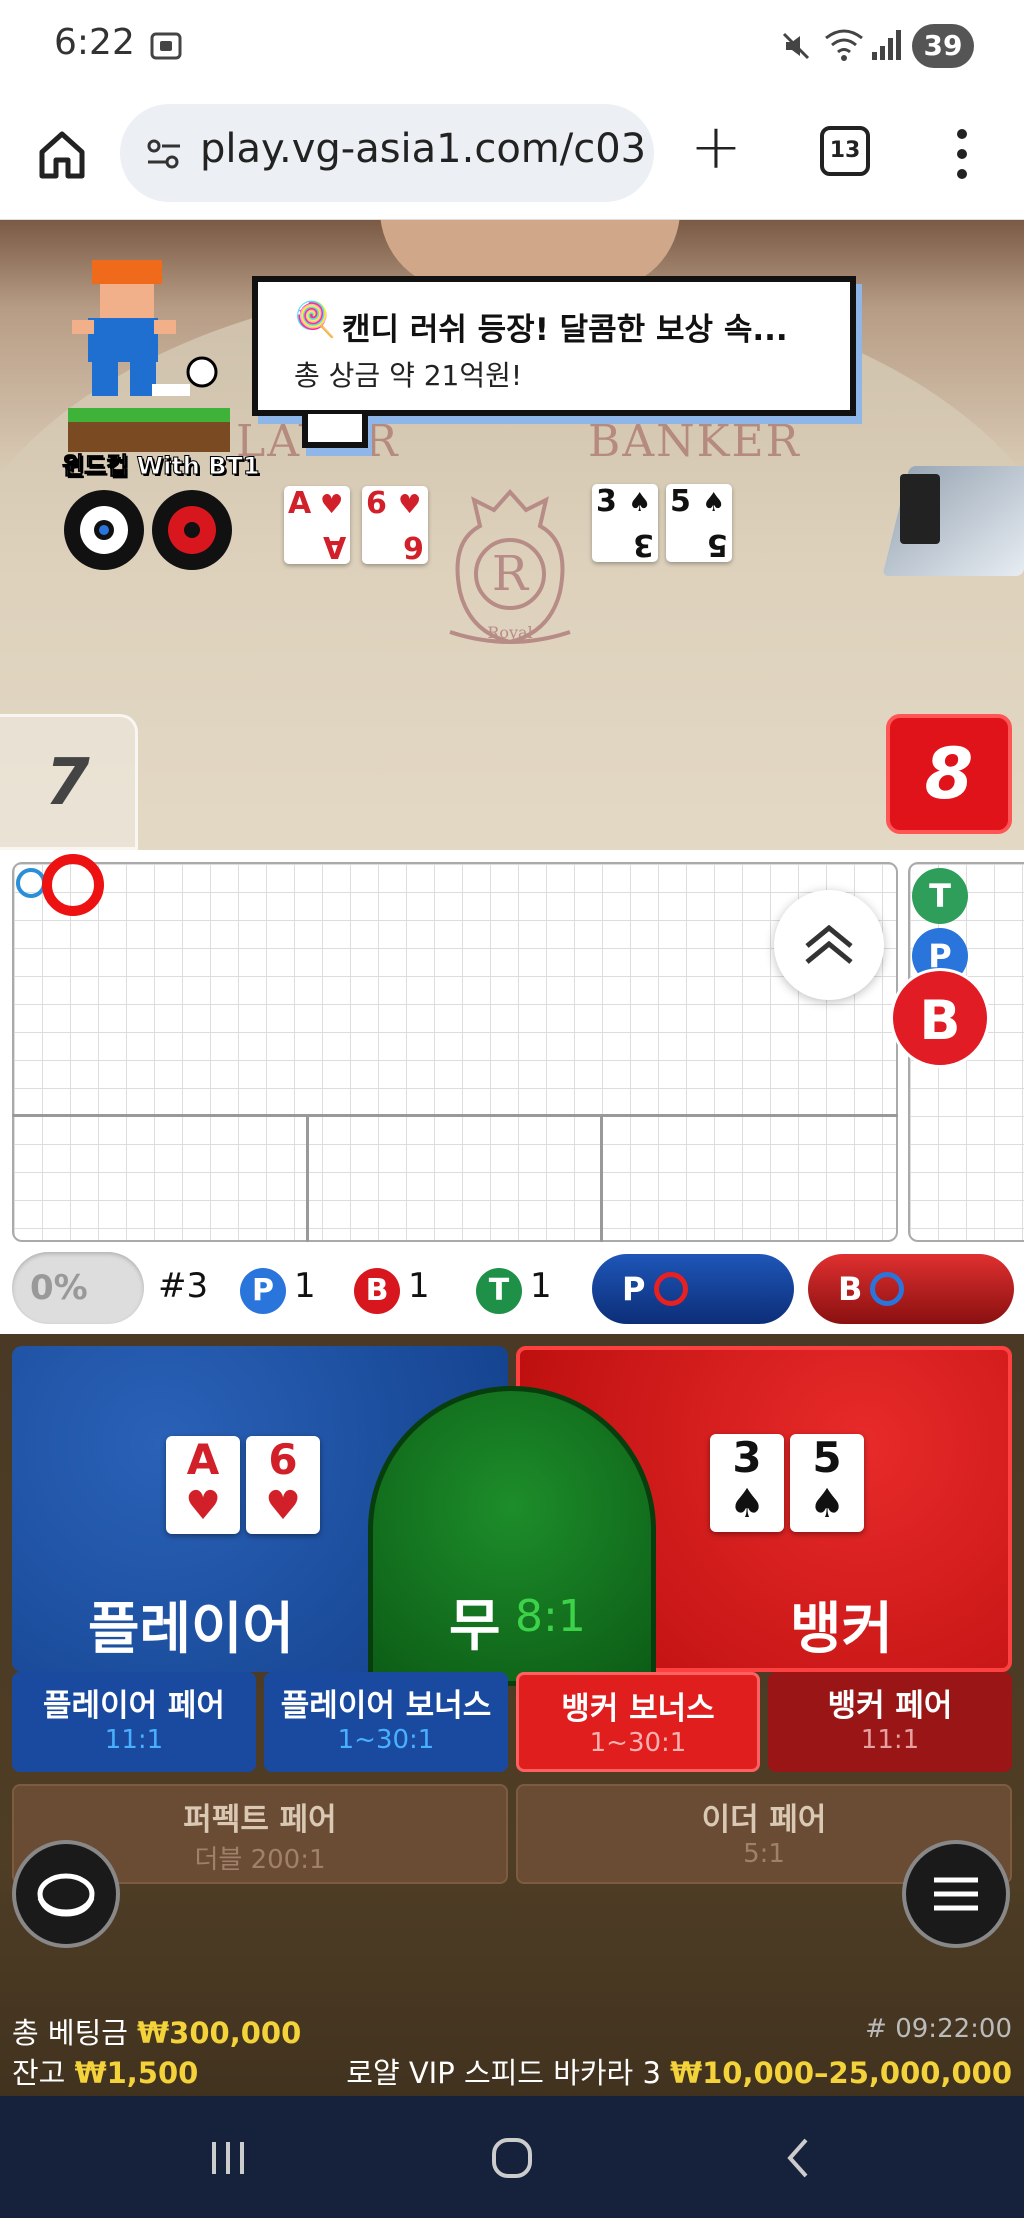 This screenshot has width=1024, height=2218. Describe the element at coordinates (827, 1504) in the screenshot. I see `card-suit: ♠` at that location.